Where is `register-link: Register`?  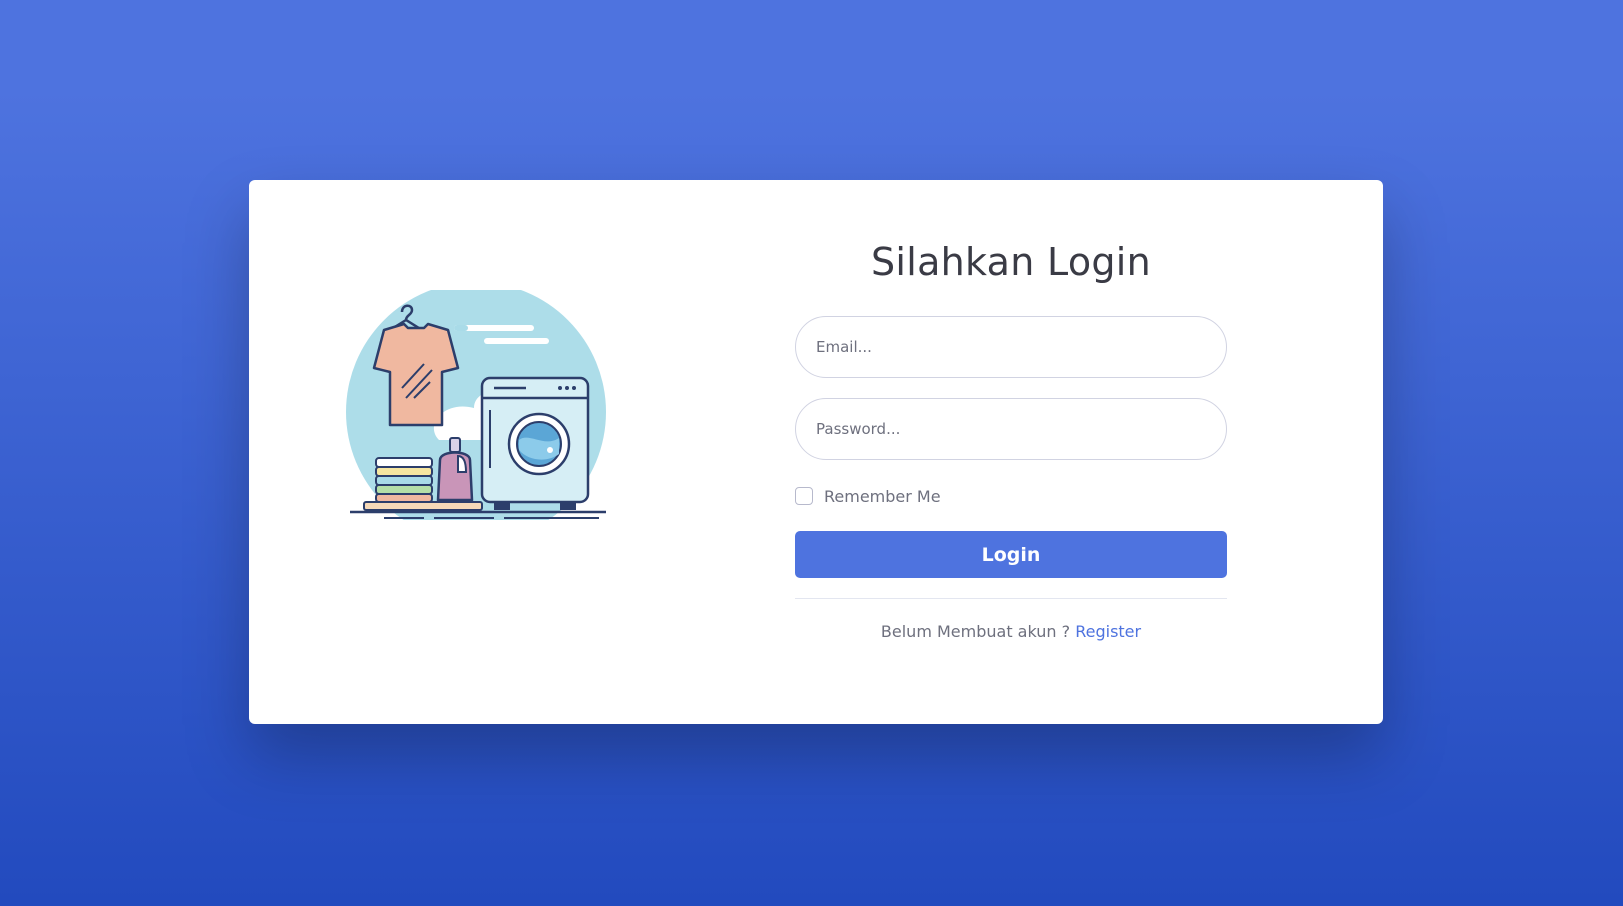 register-link: Register is located at coordinates (1108, 631).